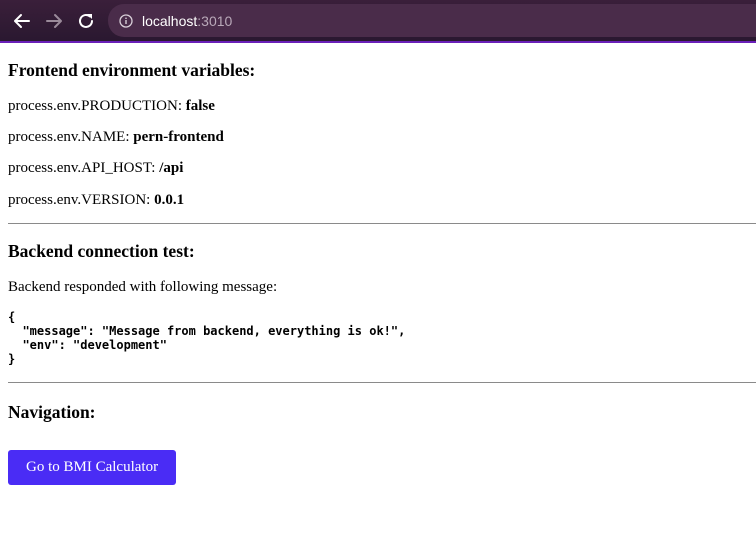  What do you see at coordinates (126, 21) in the screenshot?
I see `info-icon` at bounding box center [126, 21].